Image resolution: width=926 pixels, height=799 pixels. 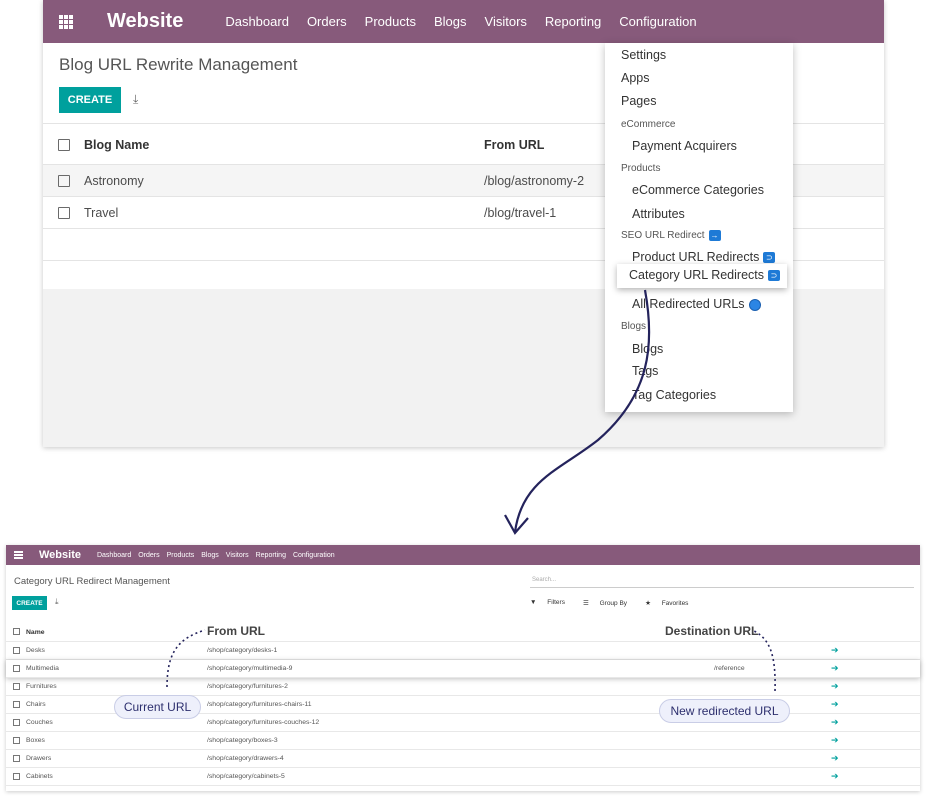 What do you see at coordinates (582, 411) in the screenshot?
I see `flow-arrow-curve` at bounding box center [582, 411].